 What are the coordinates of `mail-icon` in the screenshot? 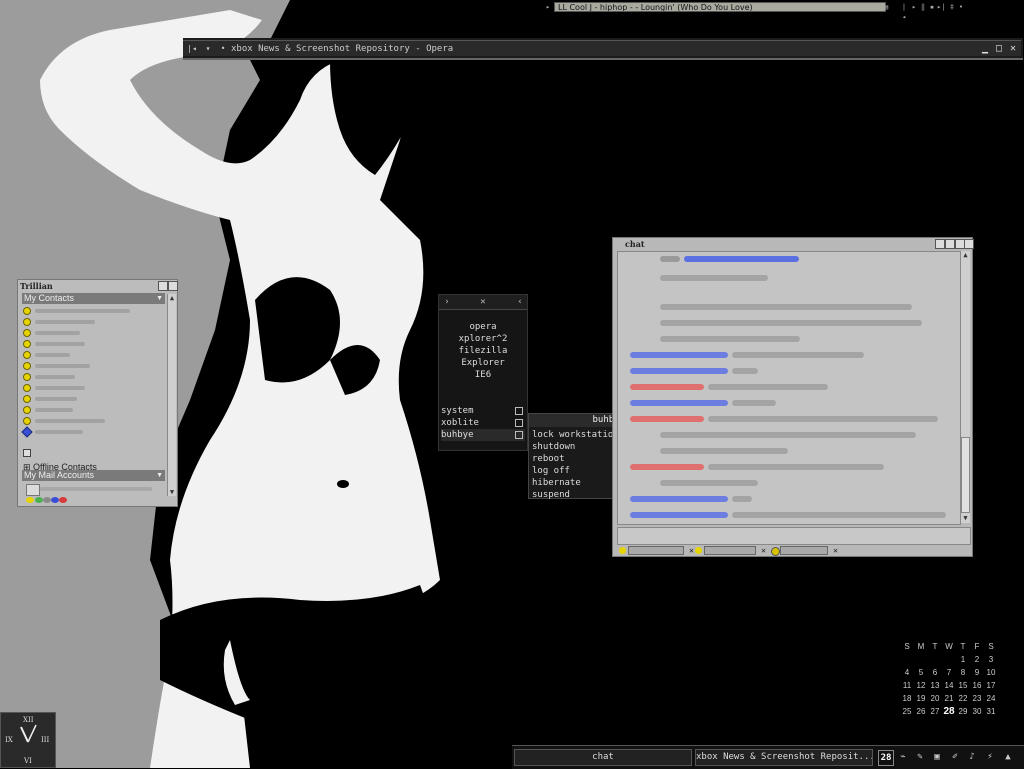 It's located at (33, 490).